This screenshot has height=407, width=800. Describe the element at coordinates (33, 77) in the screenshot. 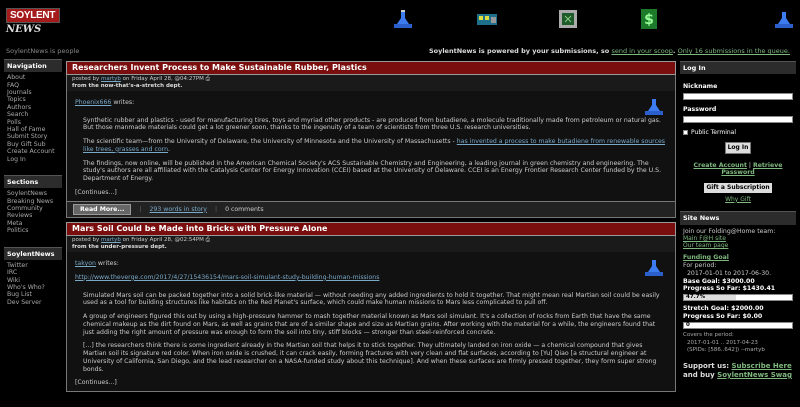

I see `navigation-item: About` at that location.